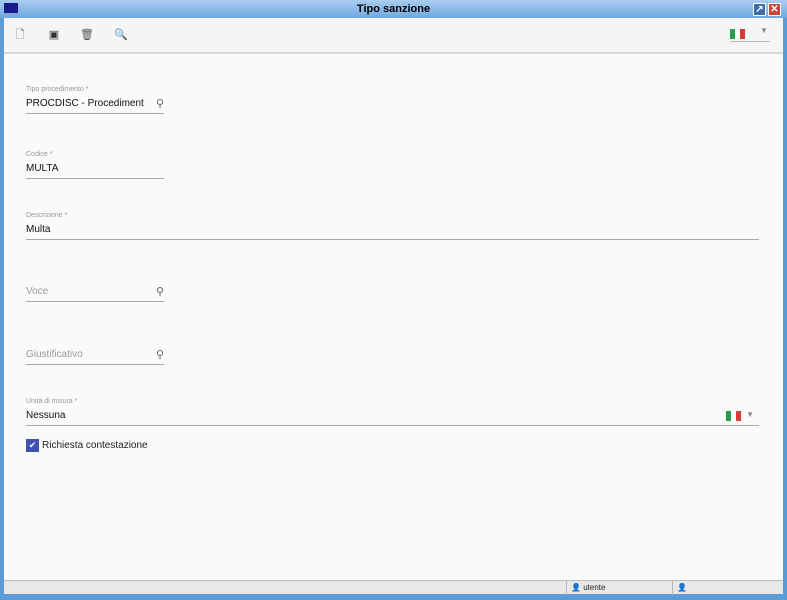 The image size is (787, 600). Describe the element at coordinates (46, 415) in the screenshot. I see `field-value: Nessuna` at that location.